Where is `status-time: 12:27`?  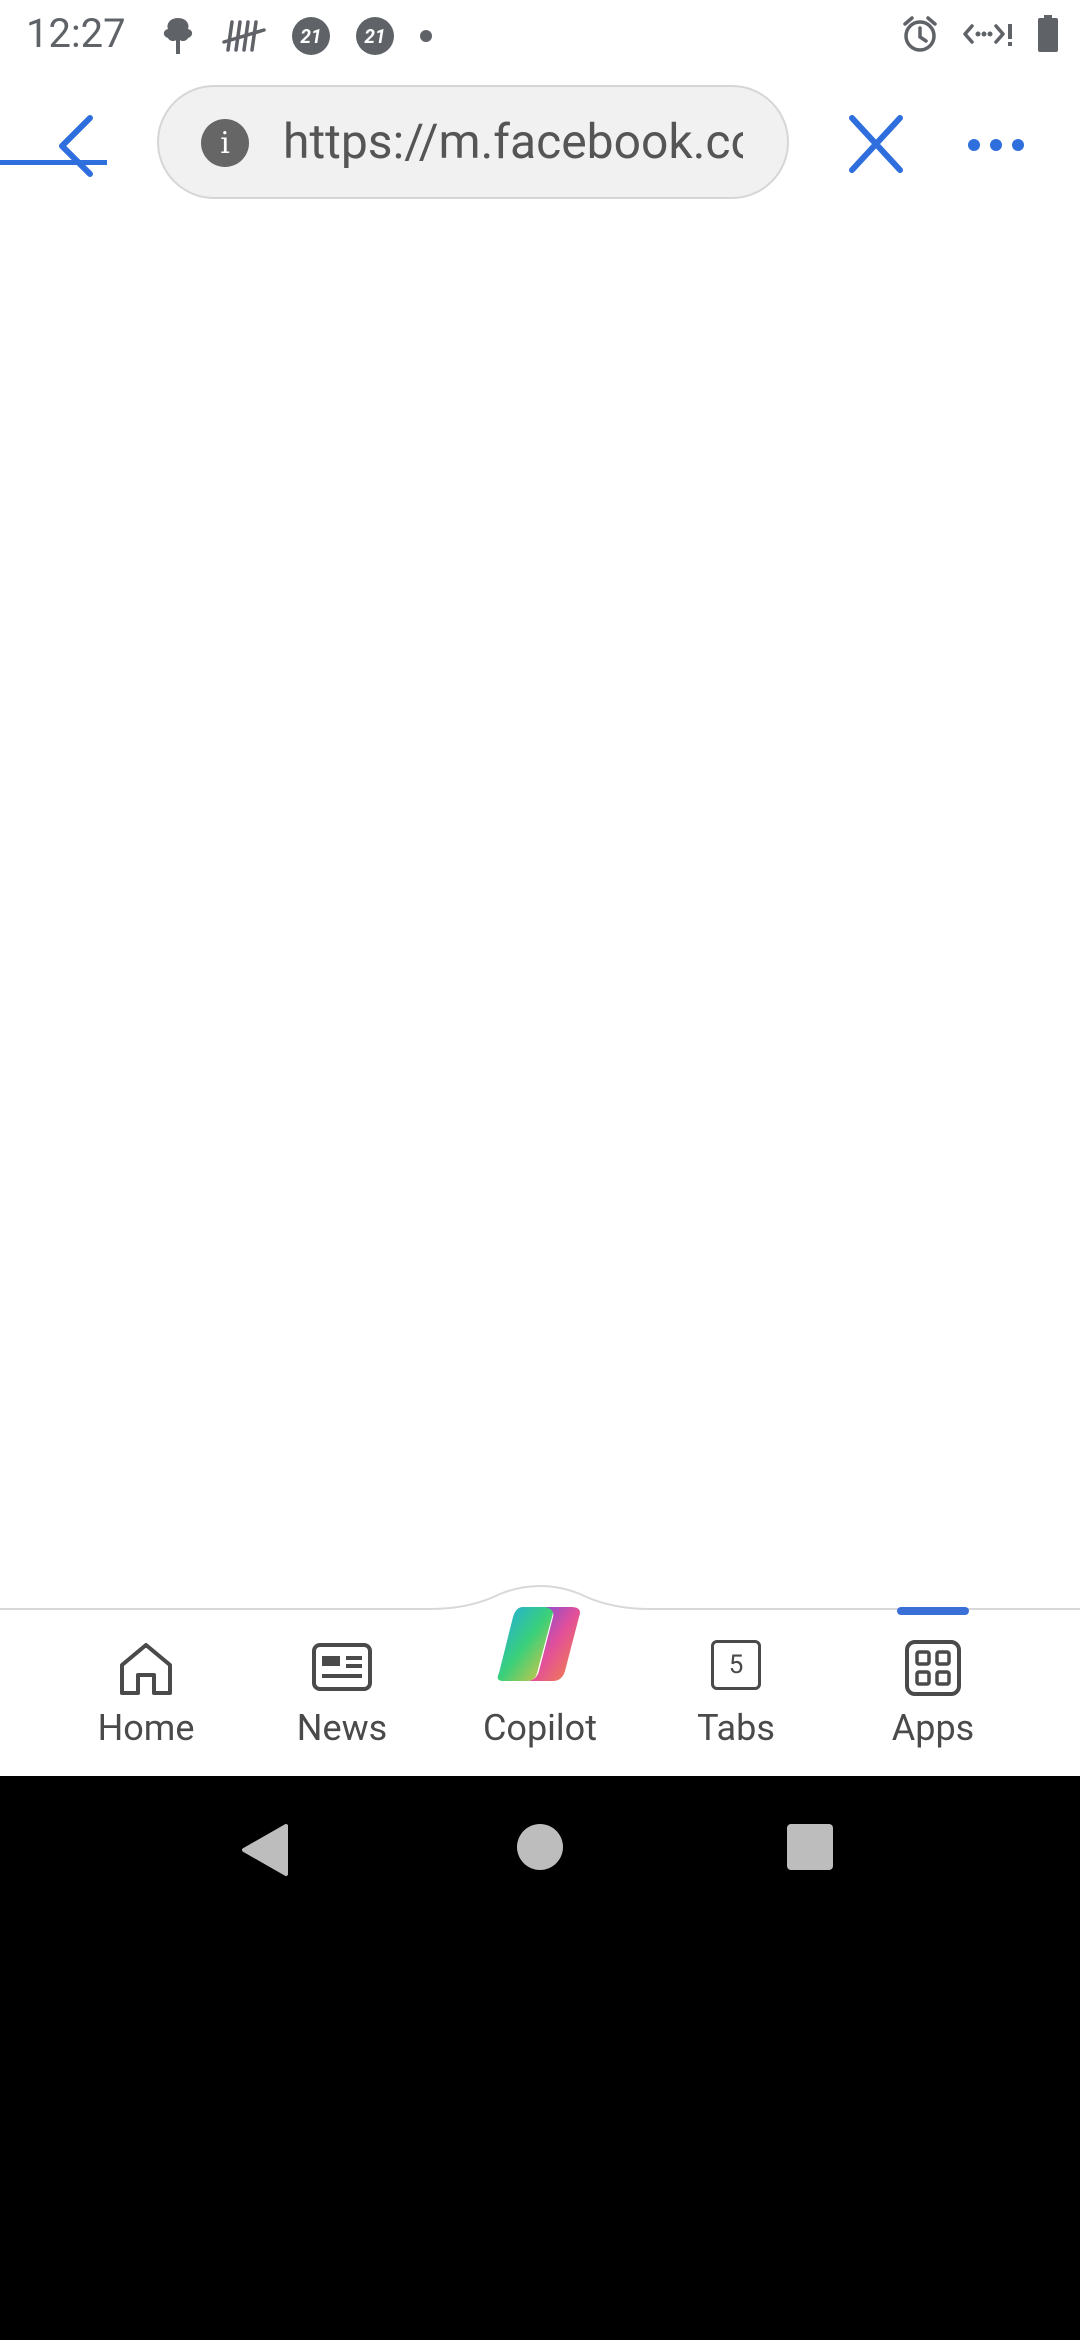 status-time: 12:27 is located at coordinates (76, 33).